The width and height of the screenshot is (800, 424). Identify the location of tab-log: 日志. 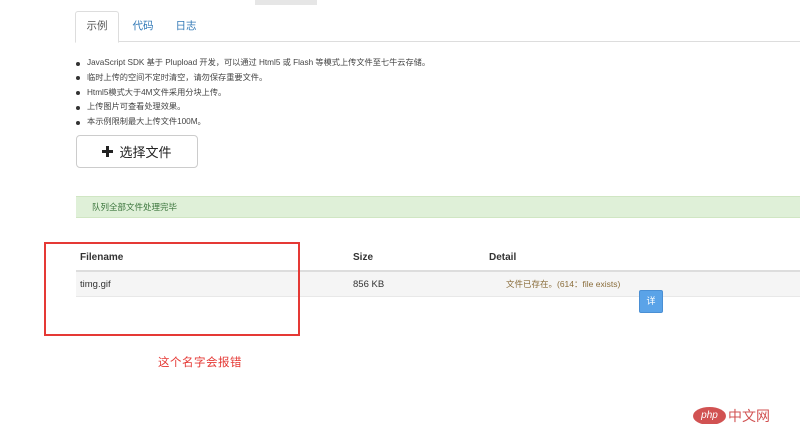
(186, 26).